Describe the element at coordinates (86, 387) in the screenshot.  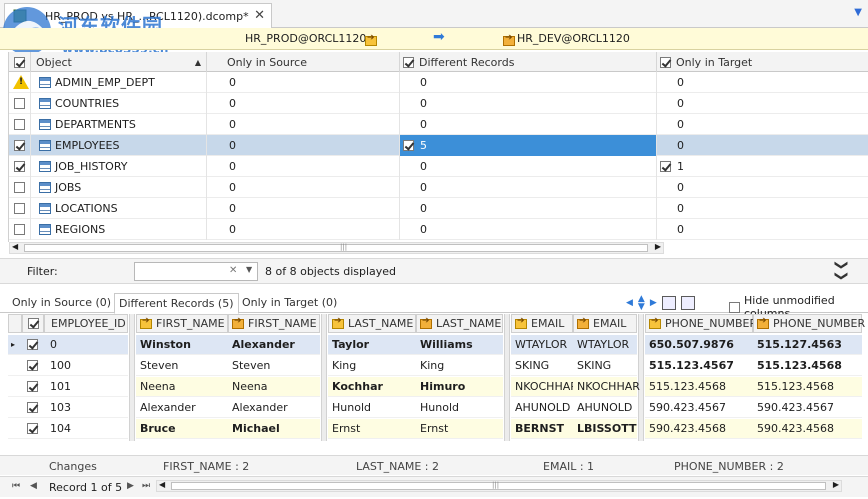
I see `employee-id-cell: 101` at that location.